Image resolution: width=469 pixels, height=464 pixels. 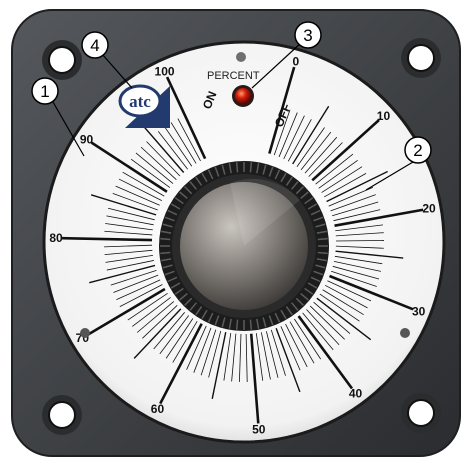 I want to click on scale-label-90: 90, so click(x=87, y=139).